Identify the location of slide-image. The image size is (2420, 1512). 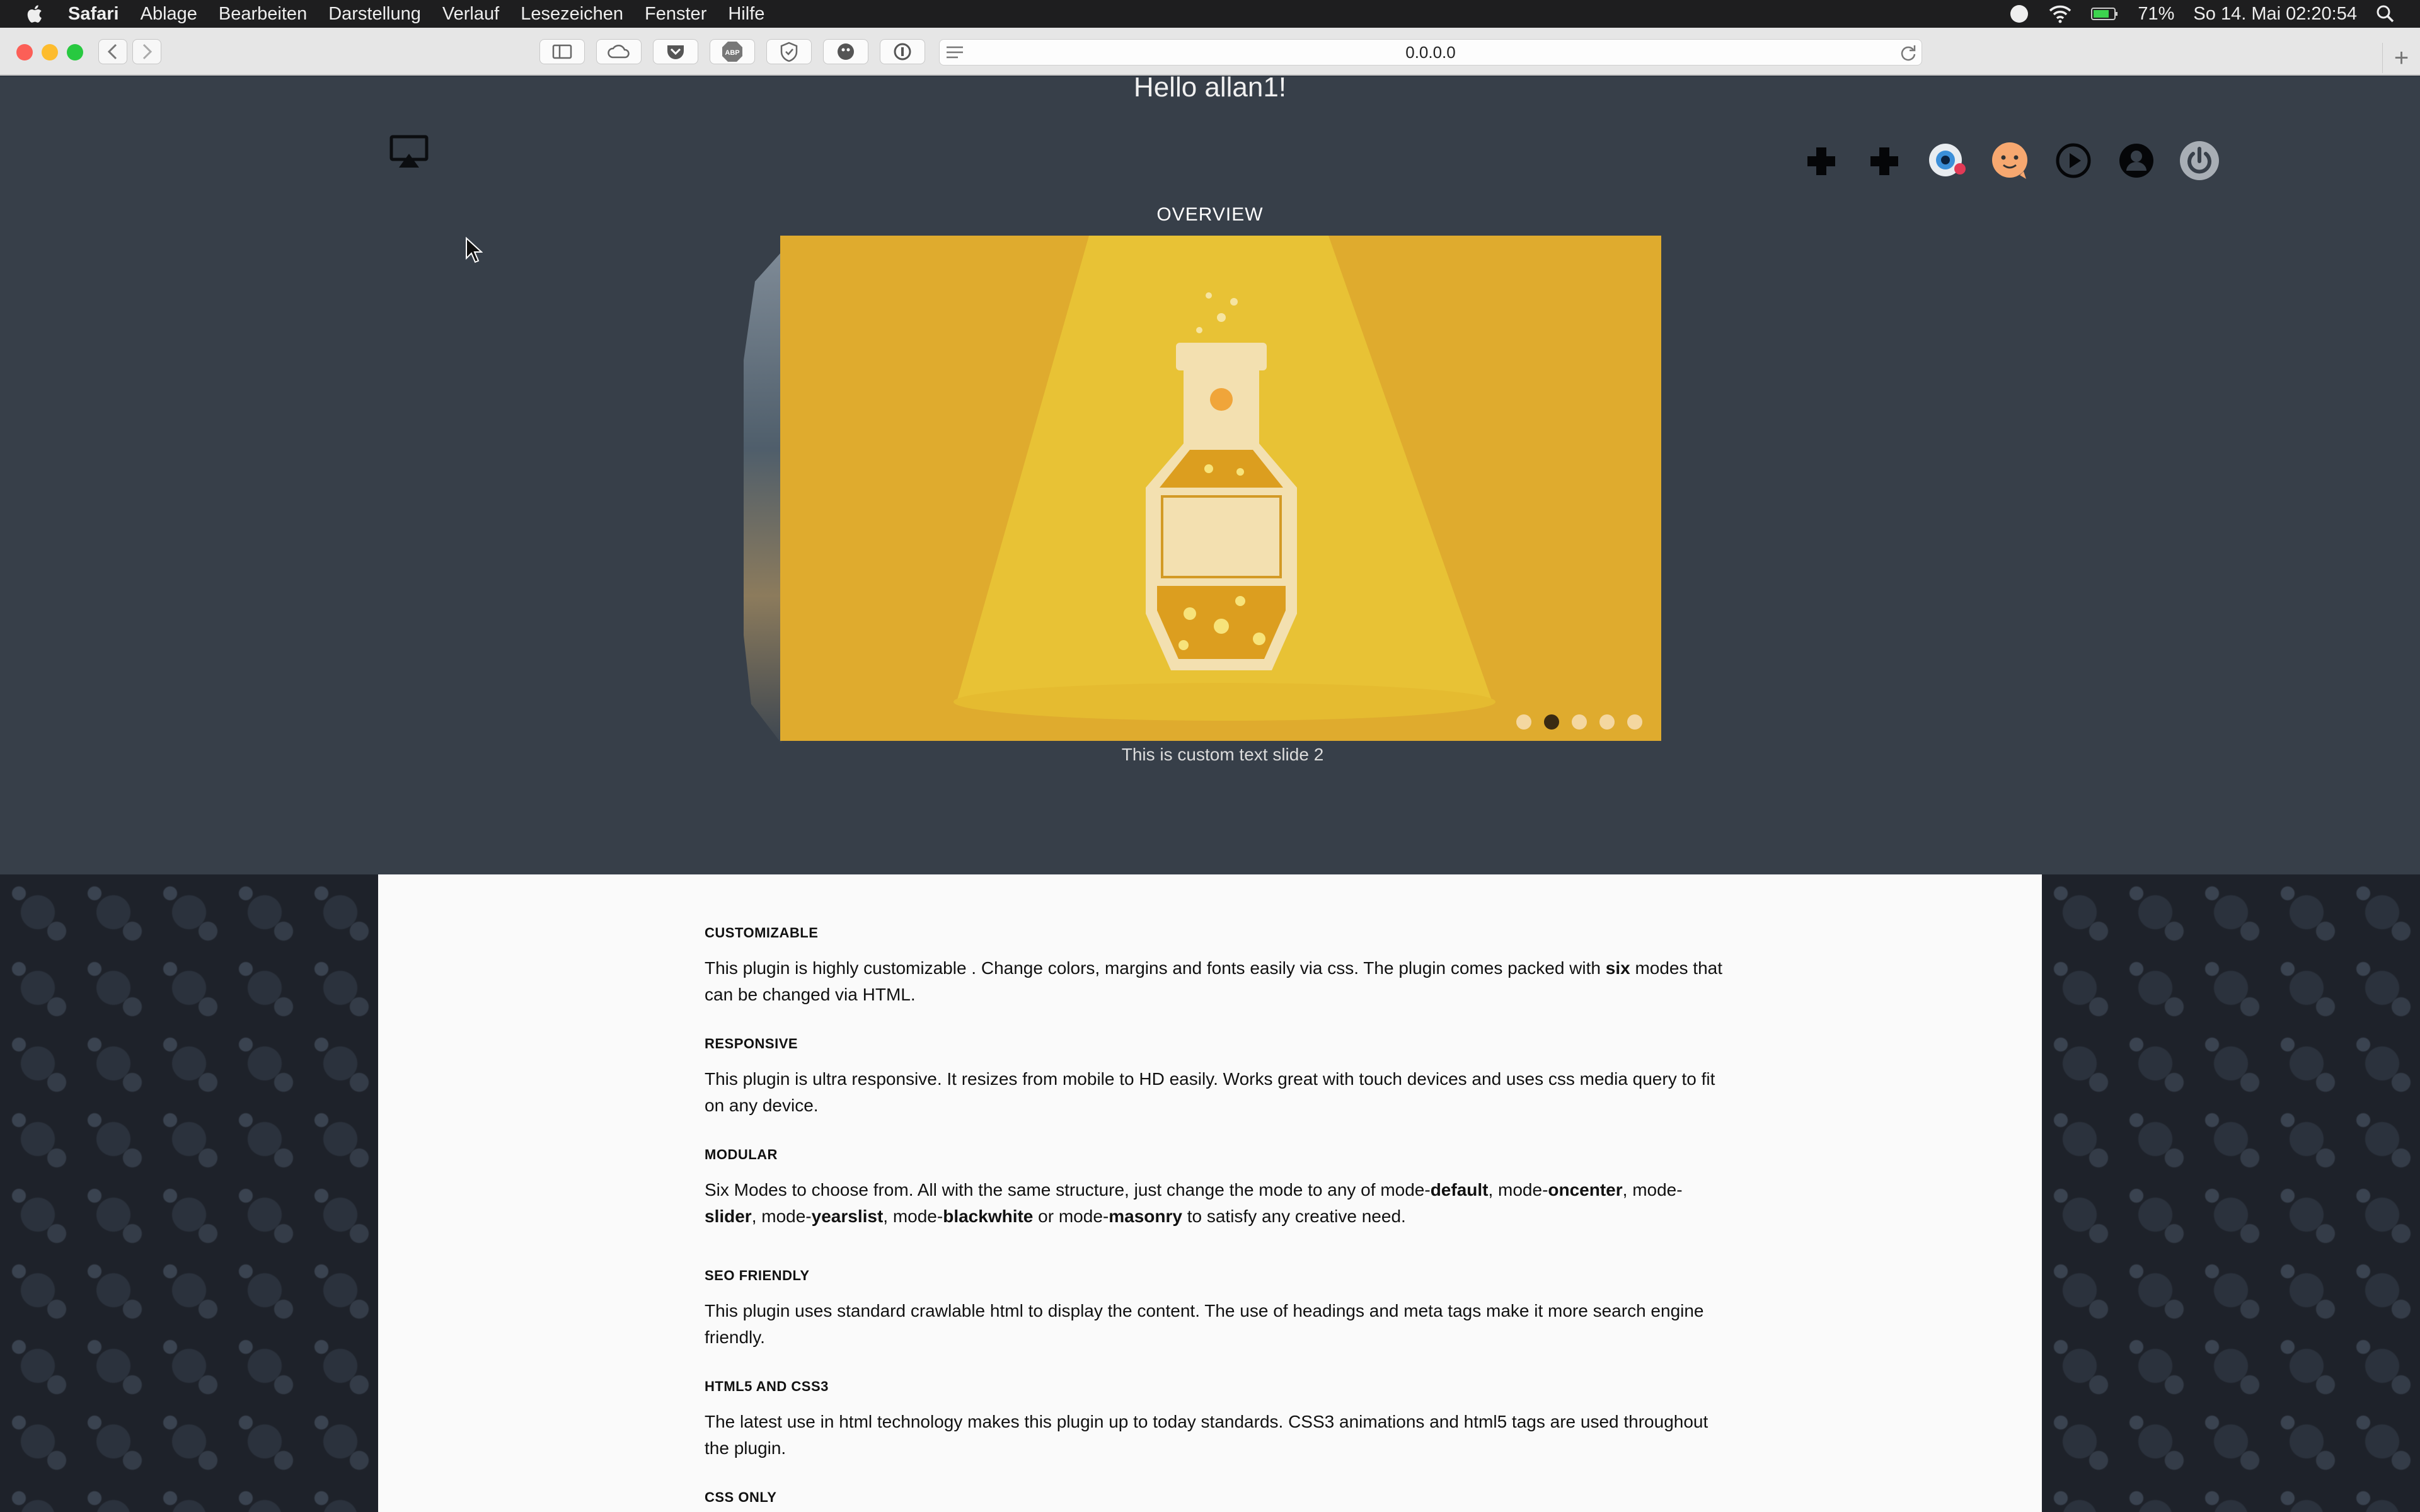
(1221, 488).